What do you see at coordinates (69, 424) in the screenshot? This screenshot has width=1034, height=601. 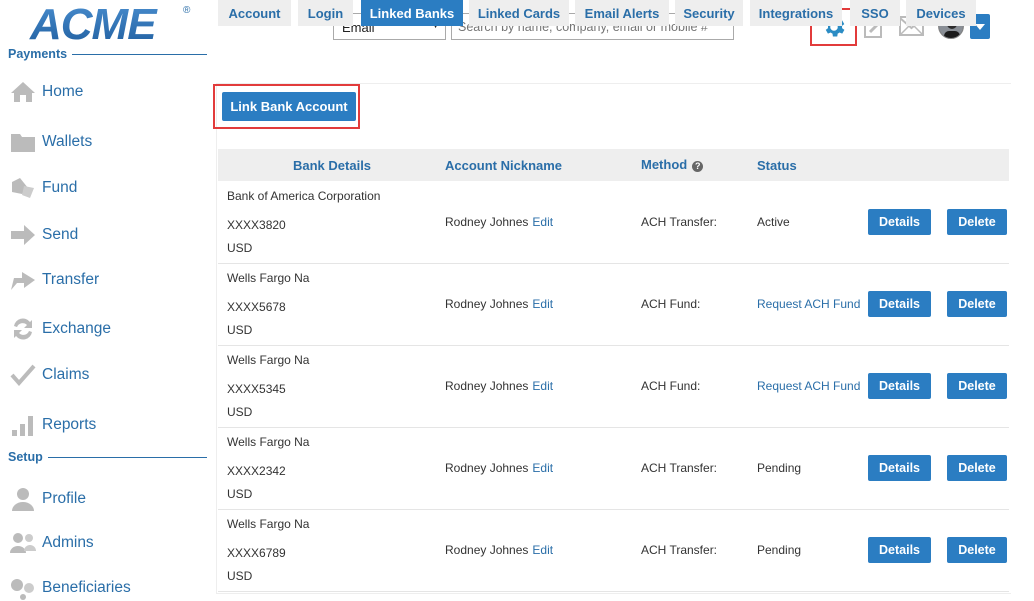 I see `sidebar-item-label: Reports` at bounding box center [69, 424].